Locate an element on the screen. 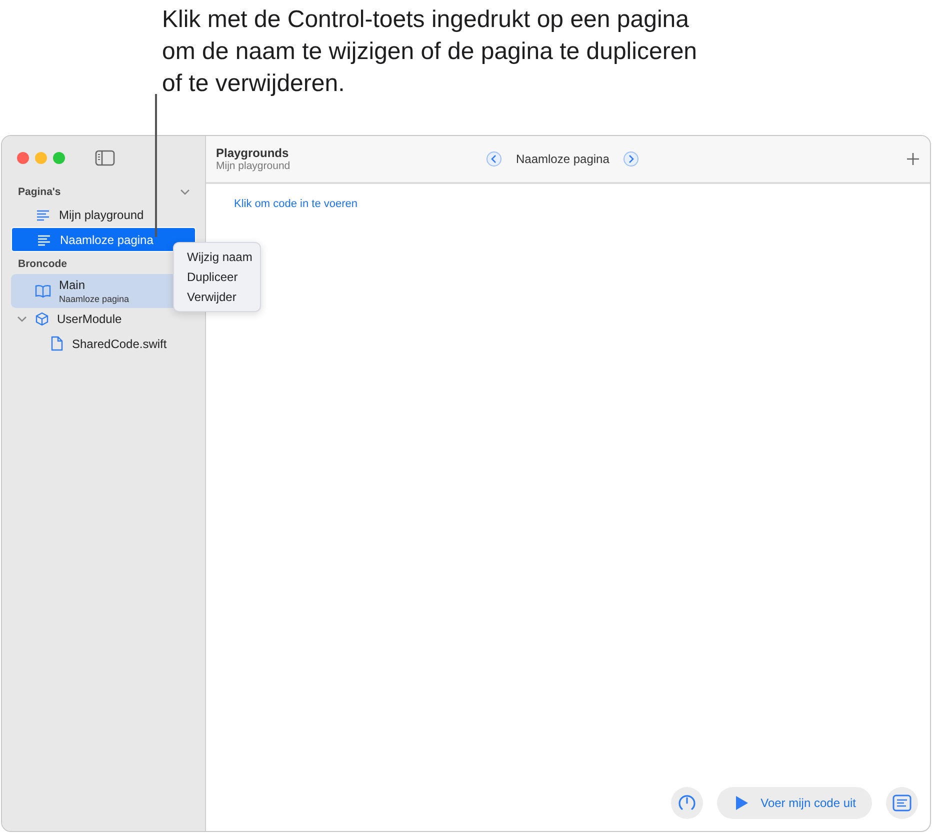 This screenshot has width=934, height=835. gauge-icon is located at coordinates (686, 803).